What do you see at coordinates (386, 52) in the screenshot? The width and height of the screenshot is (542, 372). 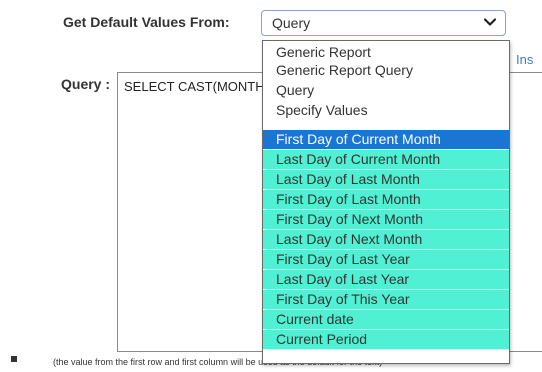 I see `dropdown-option: Generic Report` at bounding box center [386, 52].